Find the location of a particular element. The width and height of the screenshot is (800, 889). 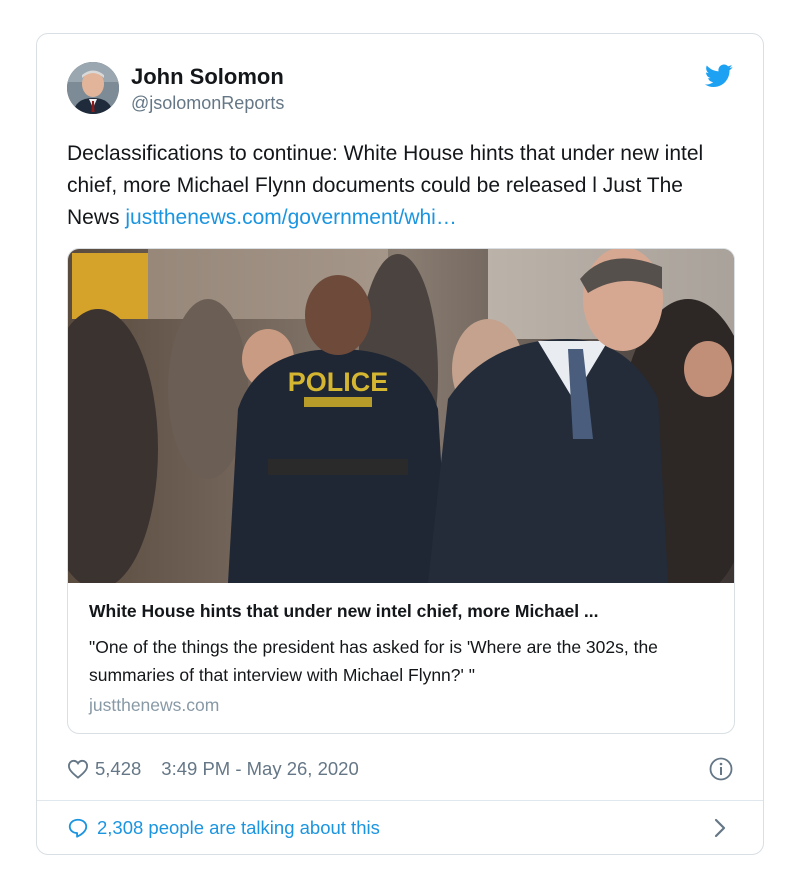

info-icon is located at coordinates (721, 769).